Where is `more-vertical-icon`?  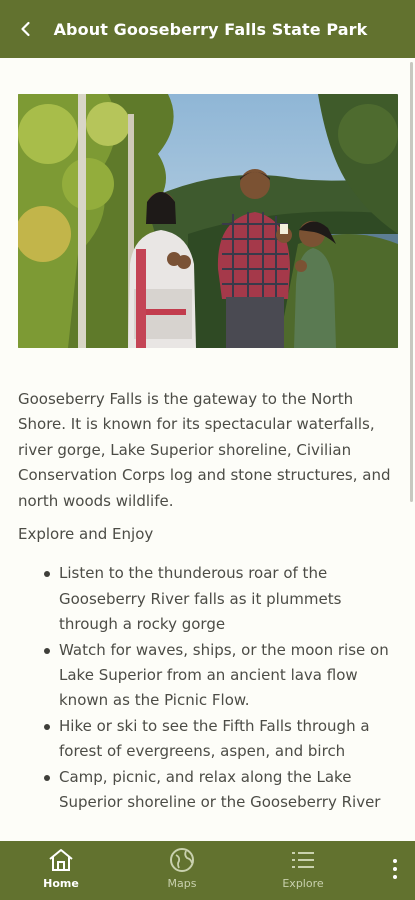
more-vertical-icon is located at coordinates (395, 861).